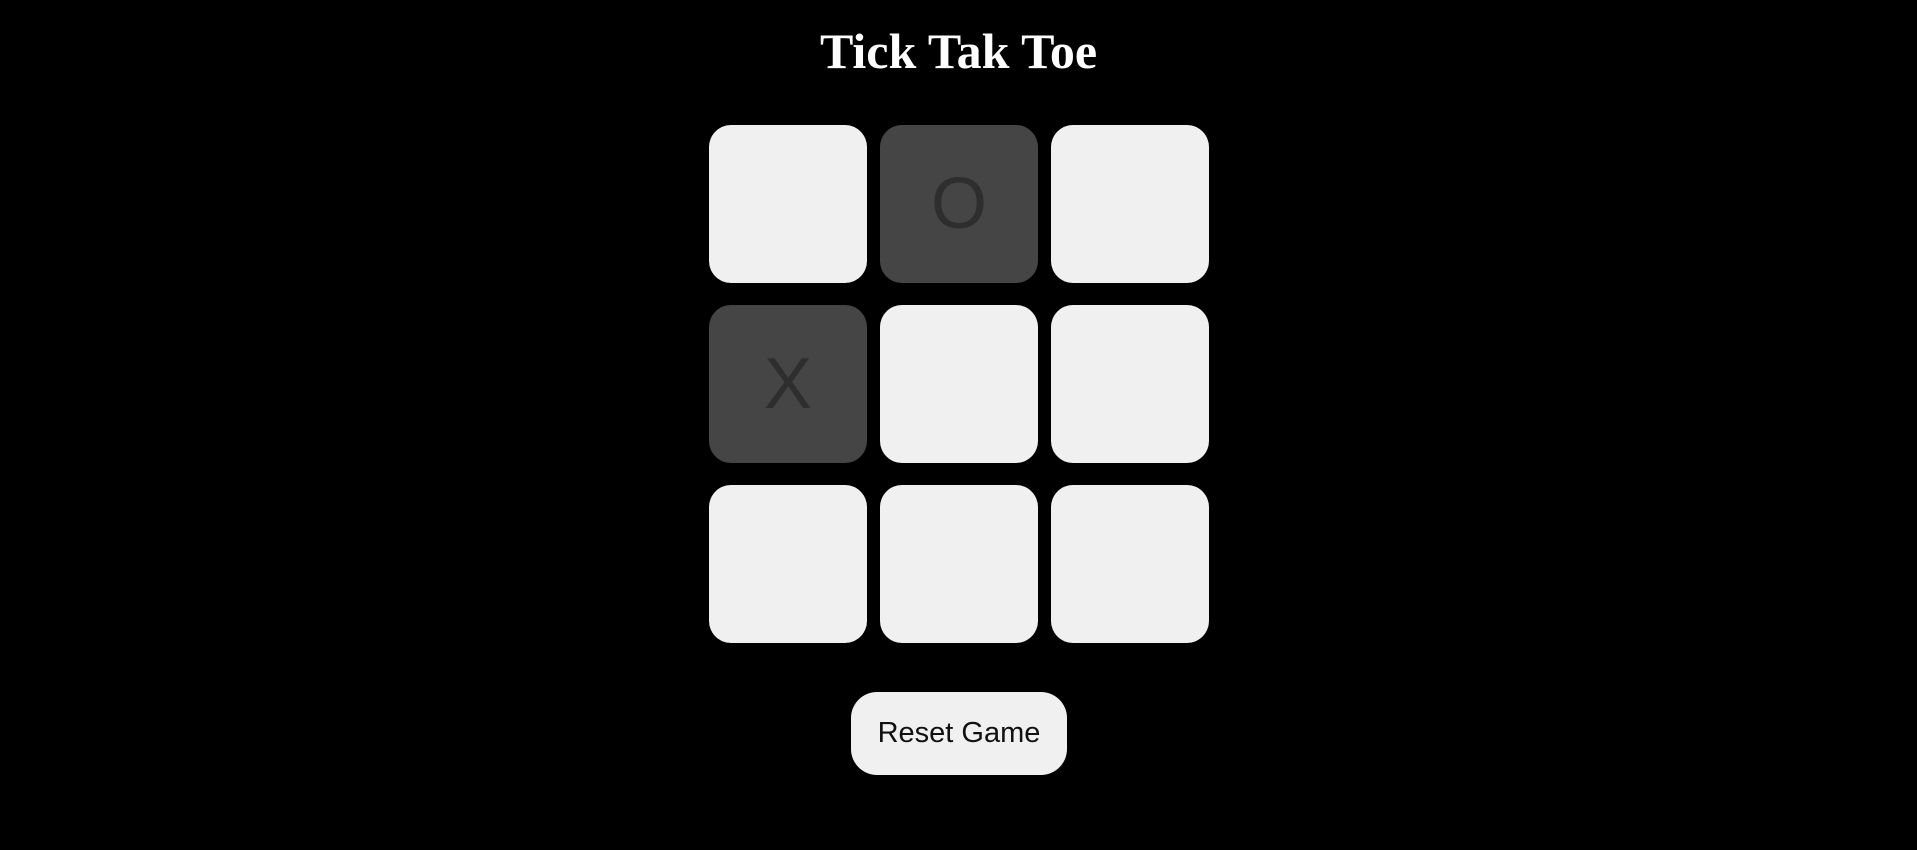  Describe the element at coordinates (959, 204) in the screenshot. I see `board-cell-2: O` at that location.